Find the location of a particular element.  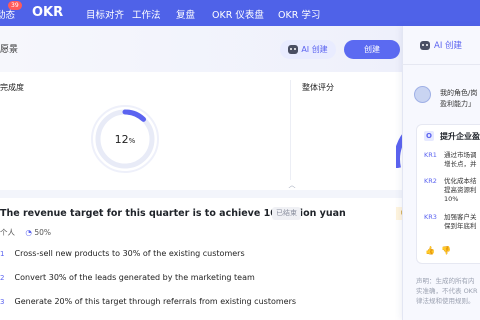

progress-value: 12% is located at coordinates (125, 139).